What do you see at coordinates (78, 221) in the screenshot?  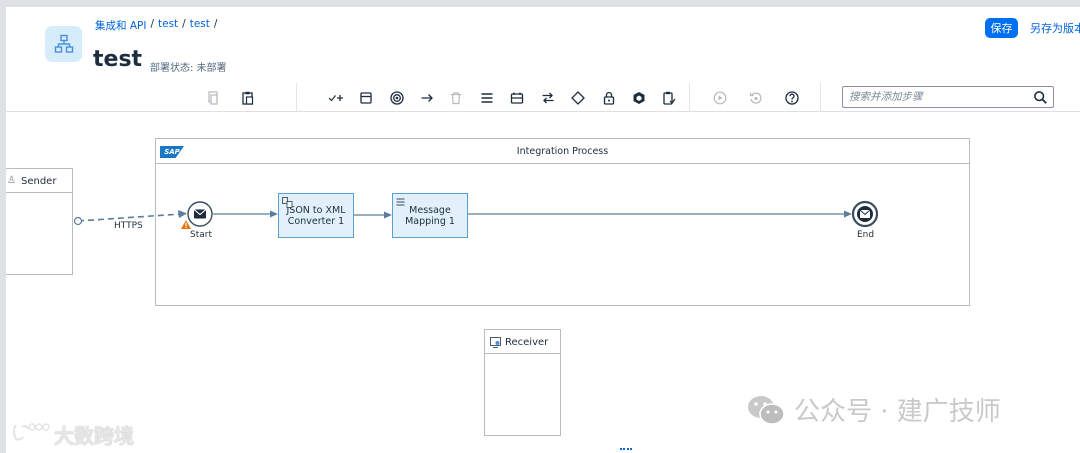 I see `channel-start-marker` at bounding box center [78, 221].